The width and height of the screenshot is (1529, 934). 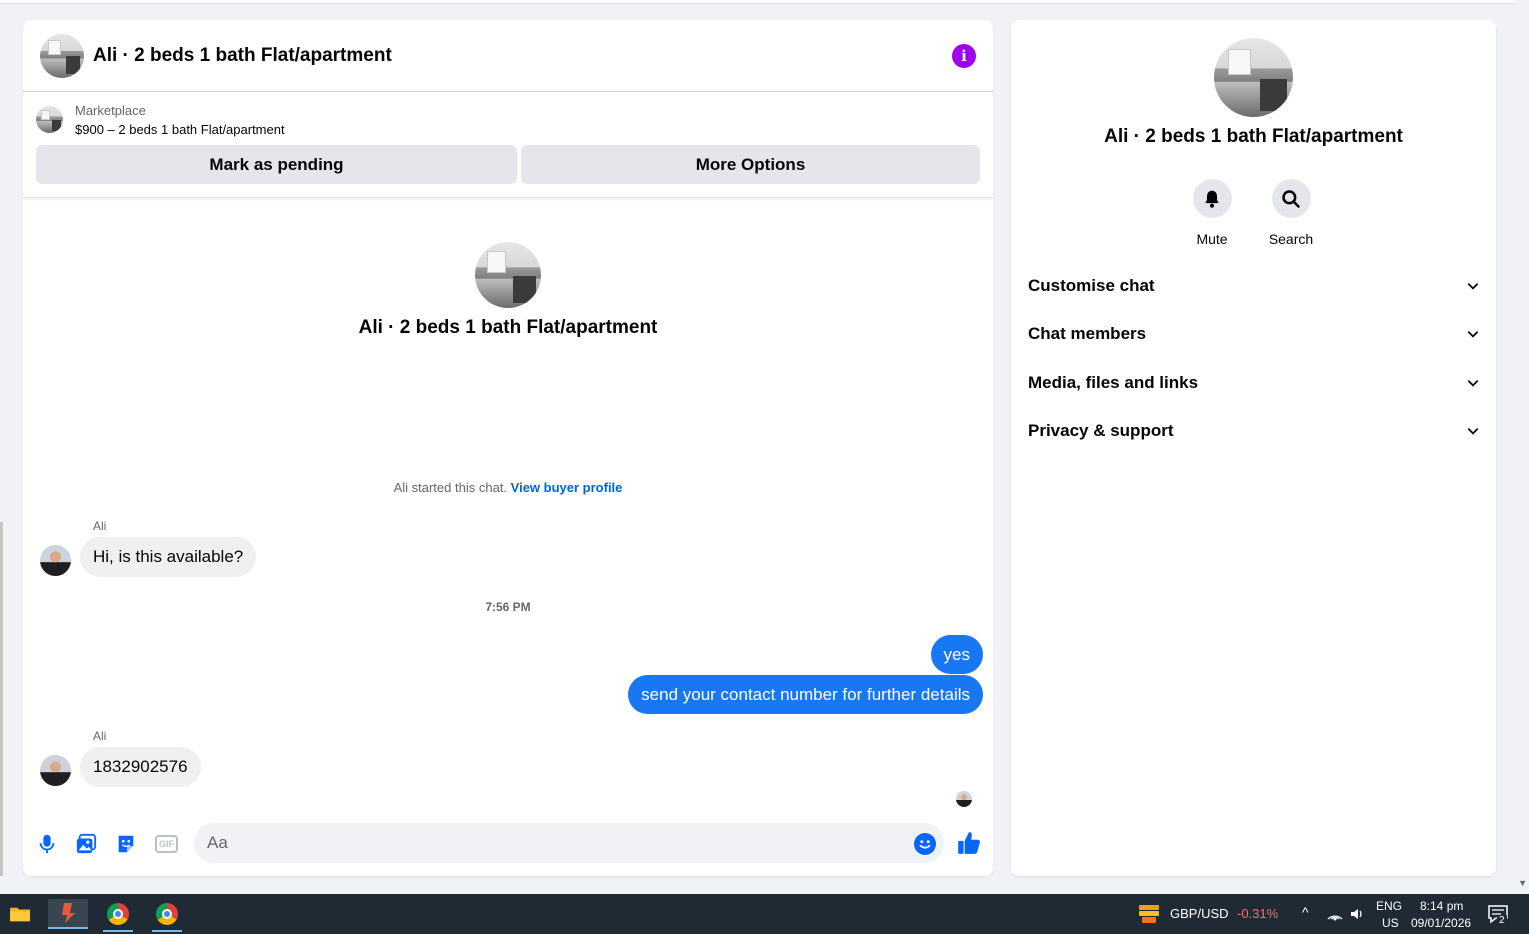 I want to click on message-bubble-outgoing: yes, so click(x=956, y=654).